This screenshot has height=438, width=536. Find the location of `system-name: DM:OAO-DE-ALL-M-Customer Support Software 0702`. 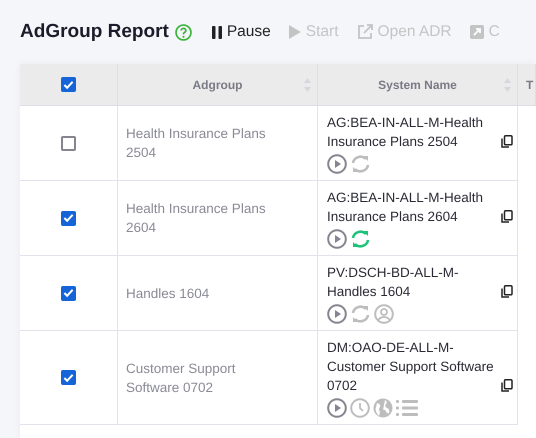

system-name: DM:OAO-DE-ALL-M-Customer Support Software 0702 is located at coordinates (411, 367).